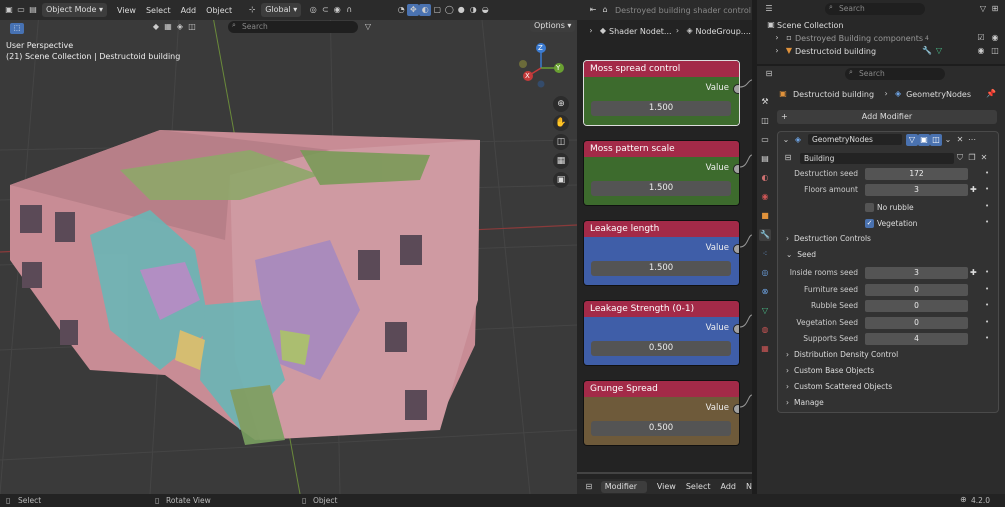 The height and width of the screenshot is (507, 1005). Describe the element at coordinates (830, 370) in the screenshot. I see `panel-custom-base-objects: › Custom Base Objects` at that location.